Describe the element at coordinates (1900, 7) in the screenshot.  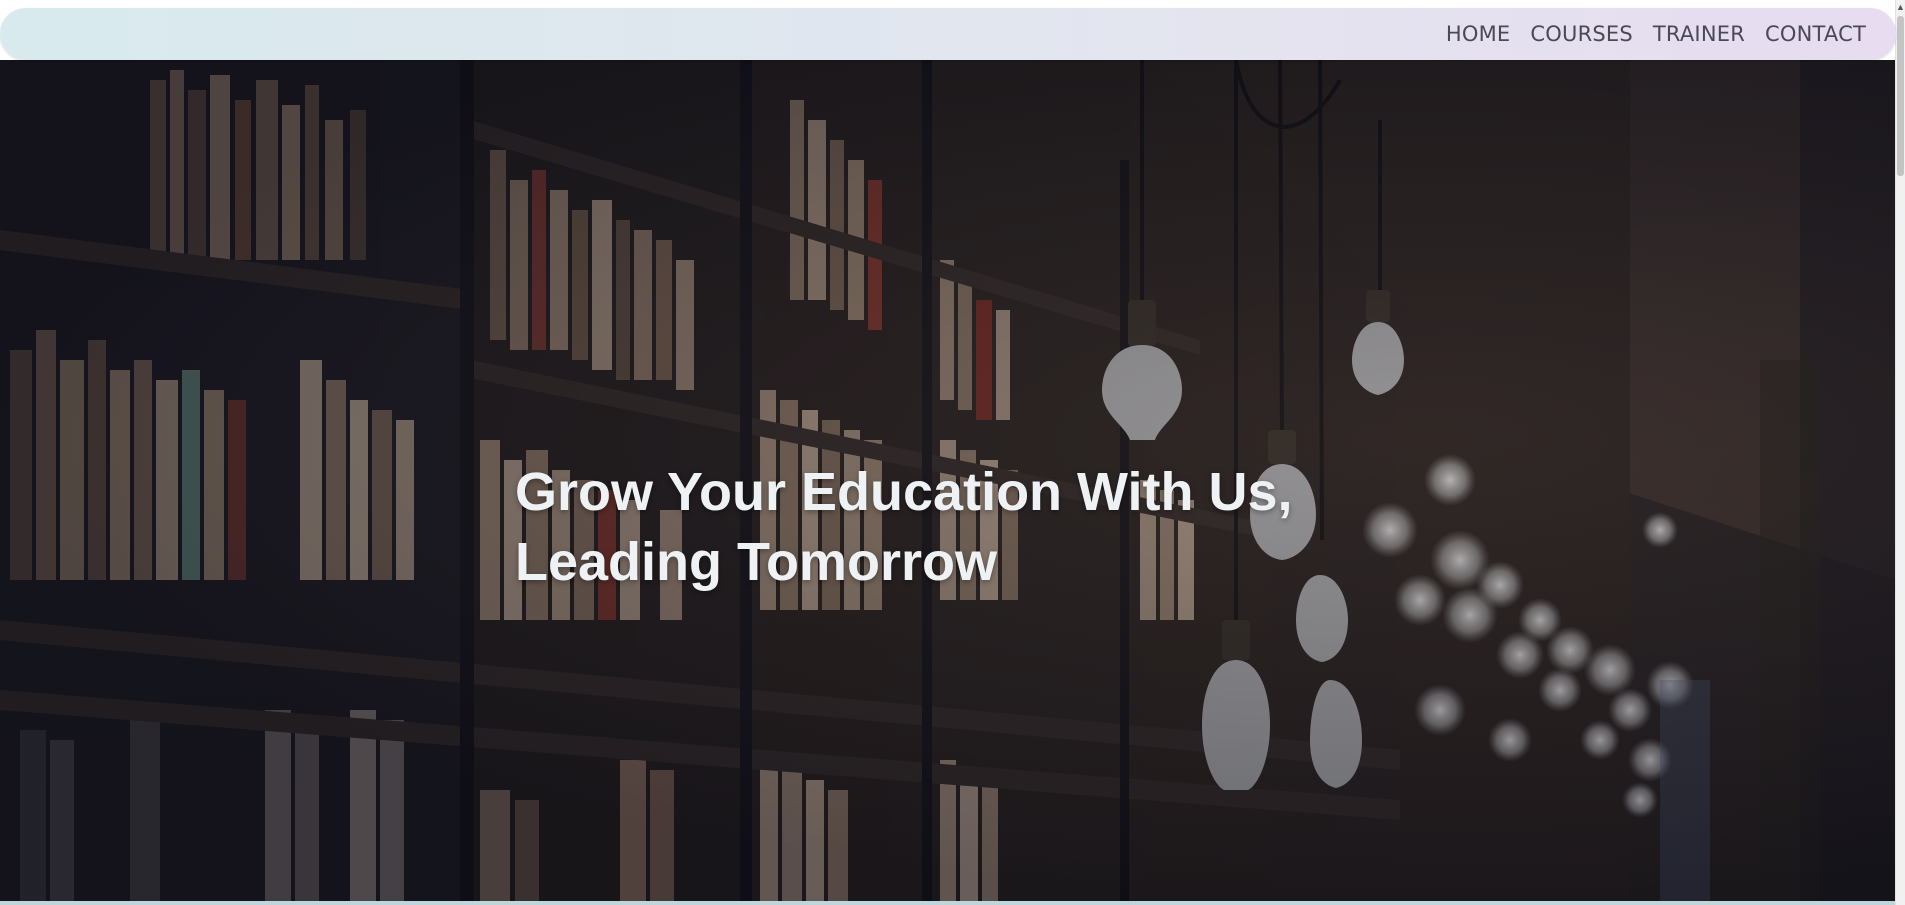
I see `triangle-up-icon: ▲` at that location.